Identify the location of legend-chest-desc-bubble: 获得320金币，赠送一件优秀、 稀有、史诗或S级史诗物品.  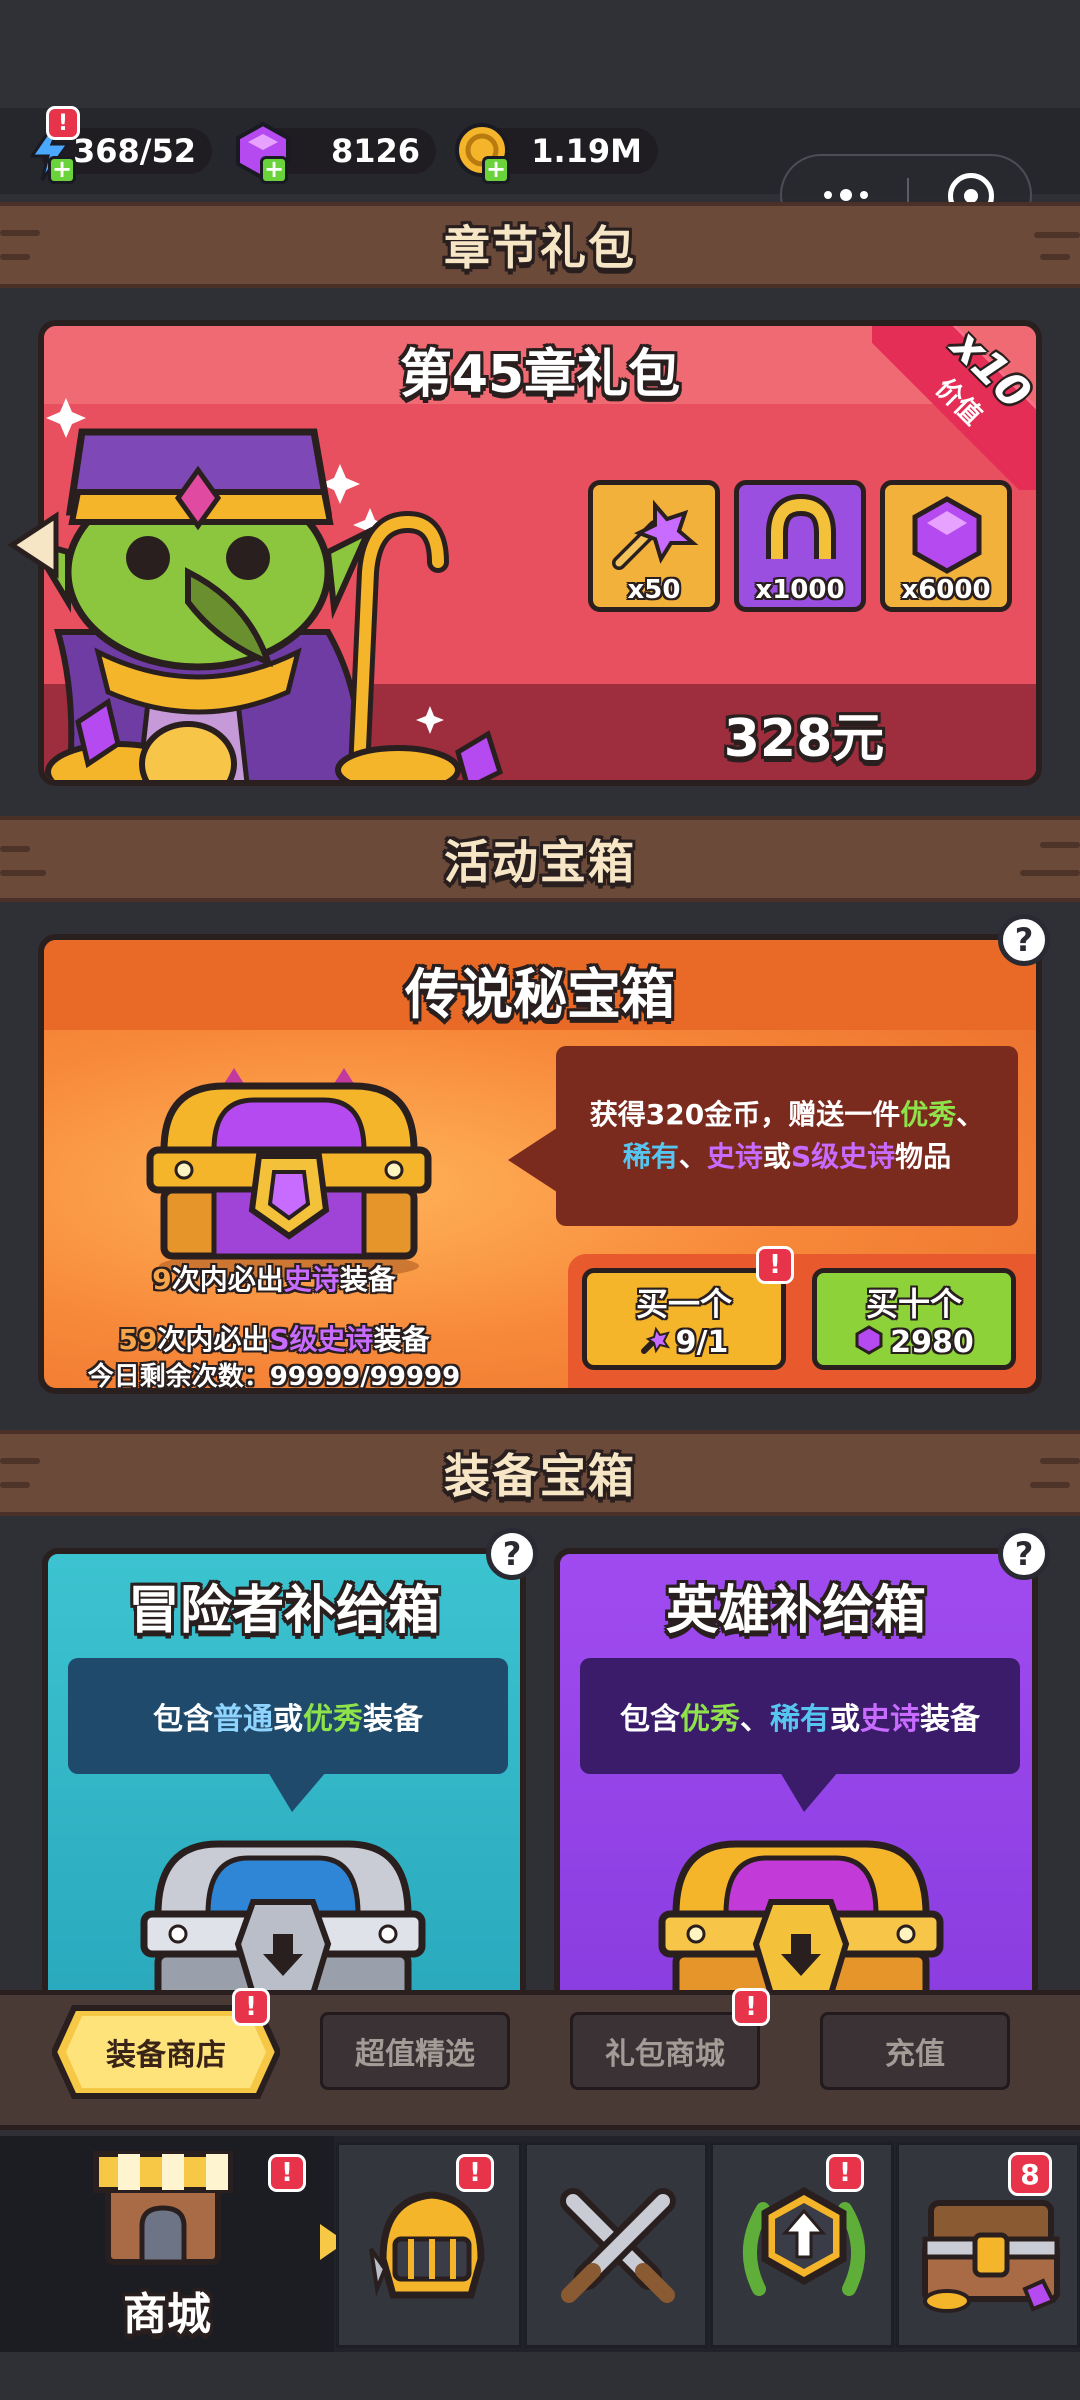
(763, 1136).